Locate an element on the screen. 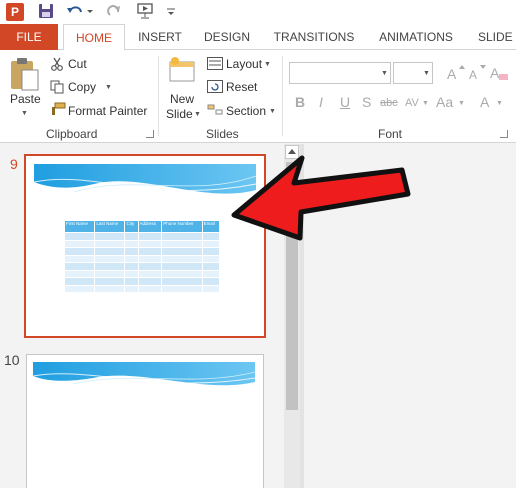 The height and width of the screenshot is (488, 516). table-header-cell: Email is located at coordinates (211, 226).